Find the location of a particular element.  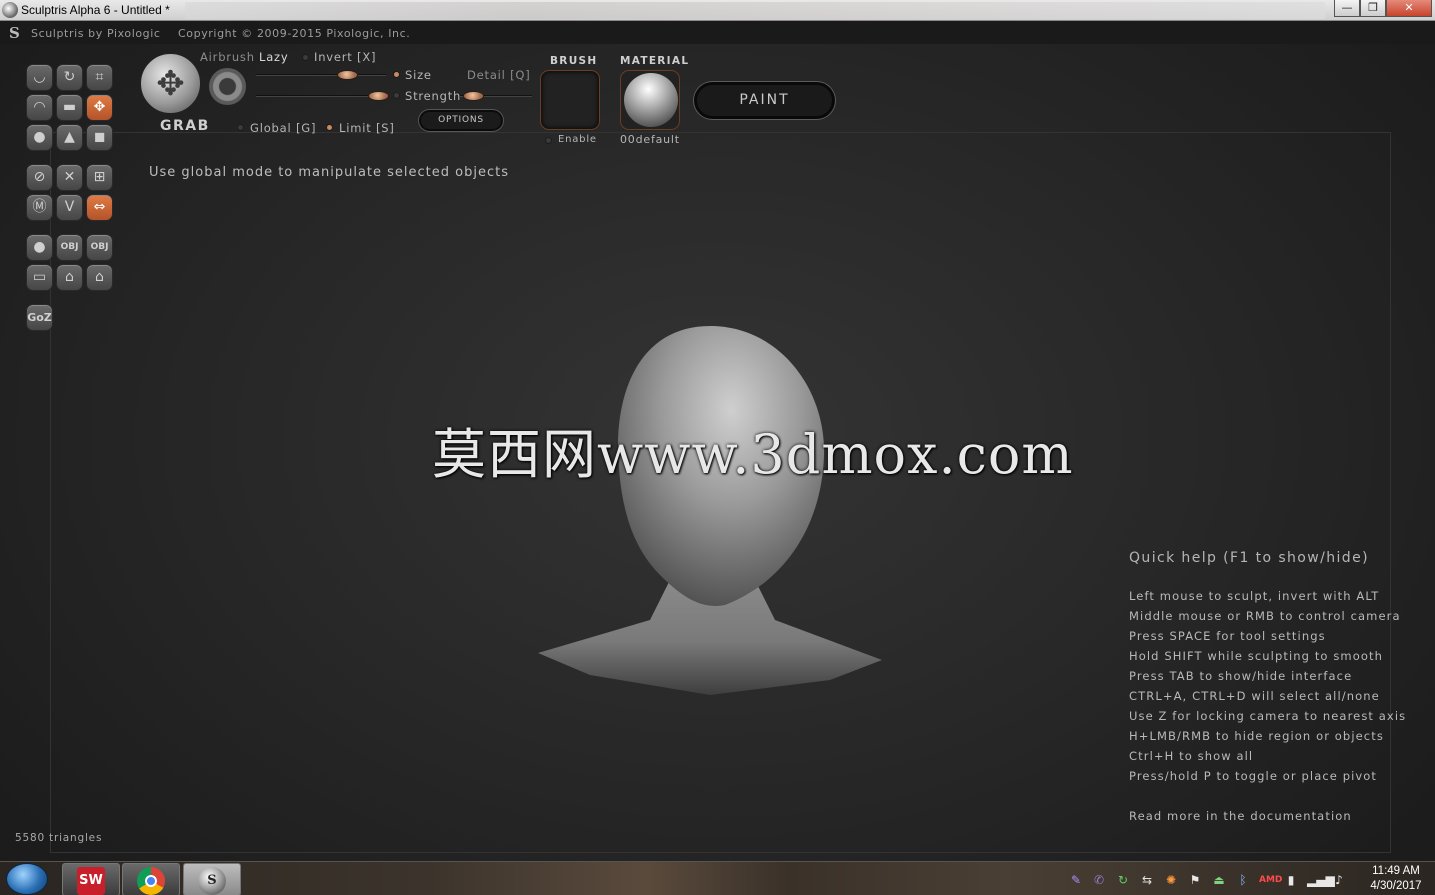

global-label: Global [G] is located at coordinates (283, 128).